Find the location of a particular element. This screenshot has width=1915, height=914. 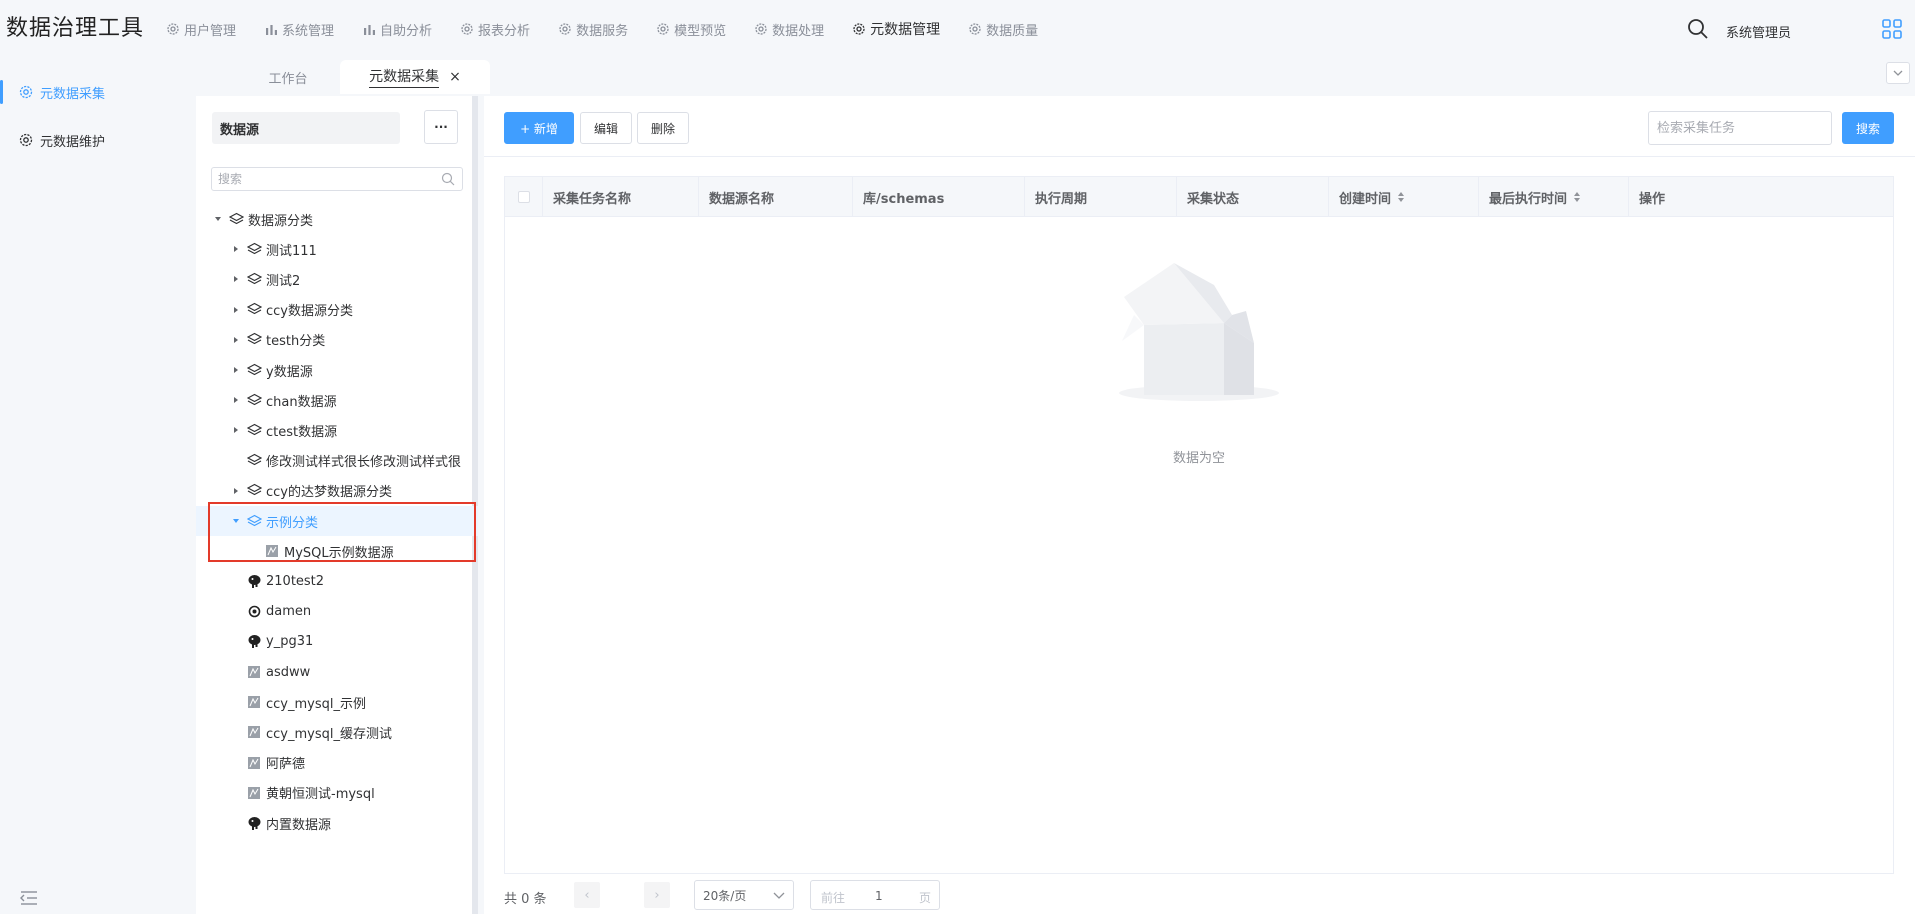

tab-metadata-collection: 元数据采集 × is located at coordinates (415, 77).